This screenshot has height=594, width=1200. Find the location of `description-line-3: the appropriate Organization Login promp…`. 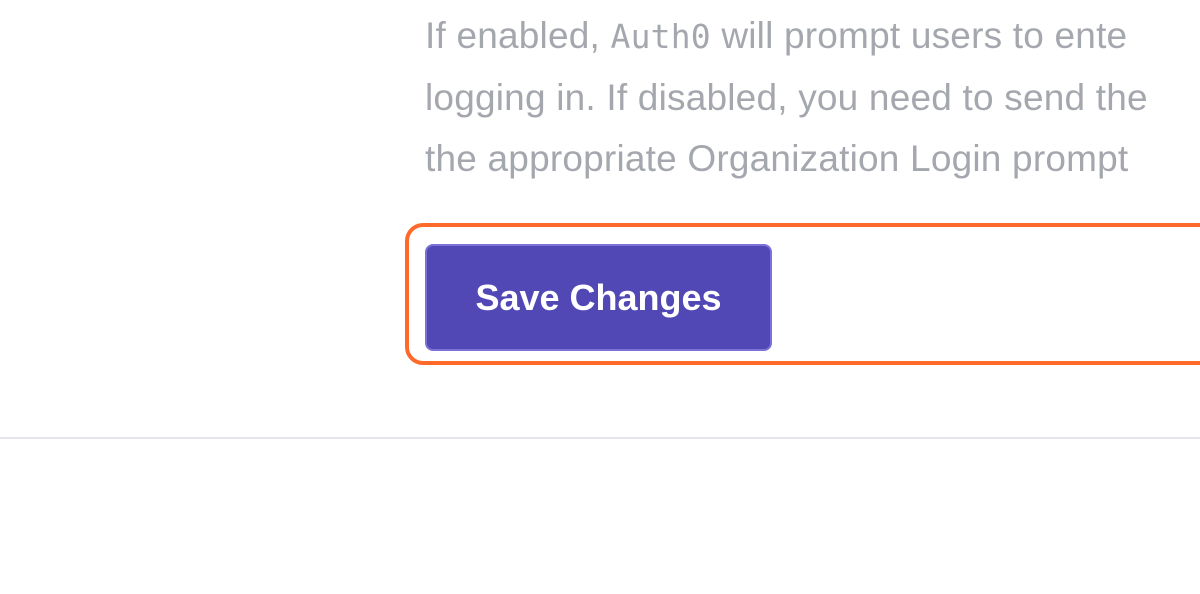

description-line-3: the appropriate Organization Login promp… is located at coordinates (777, 158).